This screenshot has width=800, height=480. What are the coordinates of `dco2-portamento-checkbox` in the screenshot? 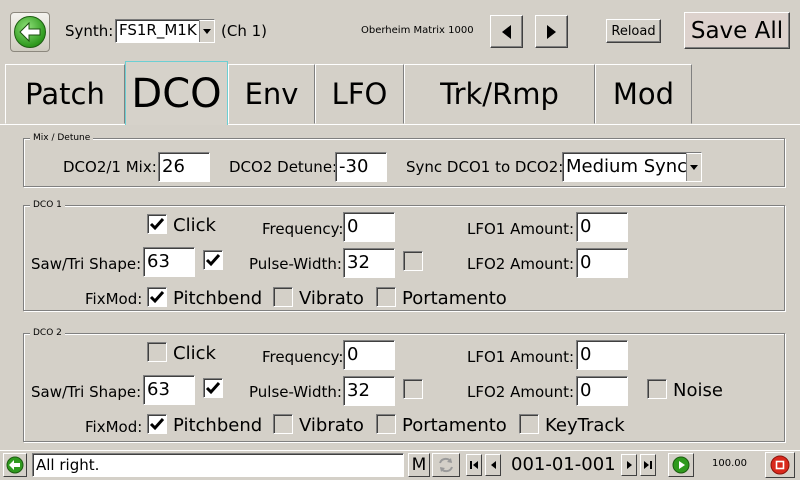 It's located at (386, 424).